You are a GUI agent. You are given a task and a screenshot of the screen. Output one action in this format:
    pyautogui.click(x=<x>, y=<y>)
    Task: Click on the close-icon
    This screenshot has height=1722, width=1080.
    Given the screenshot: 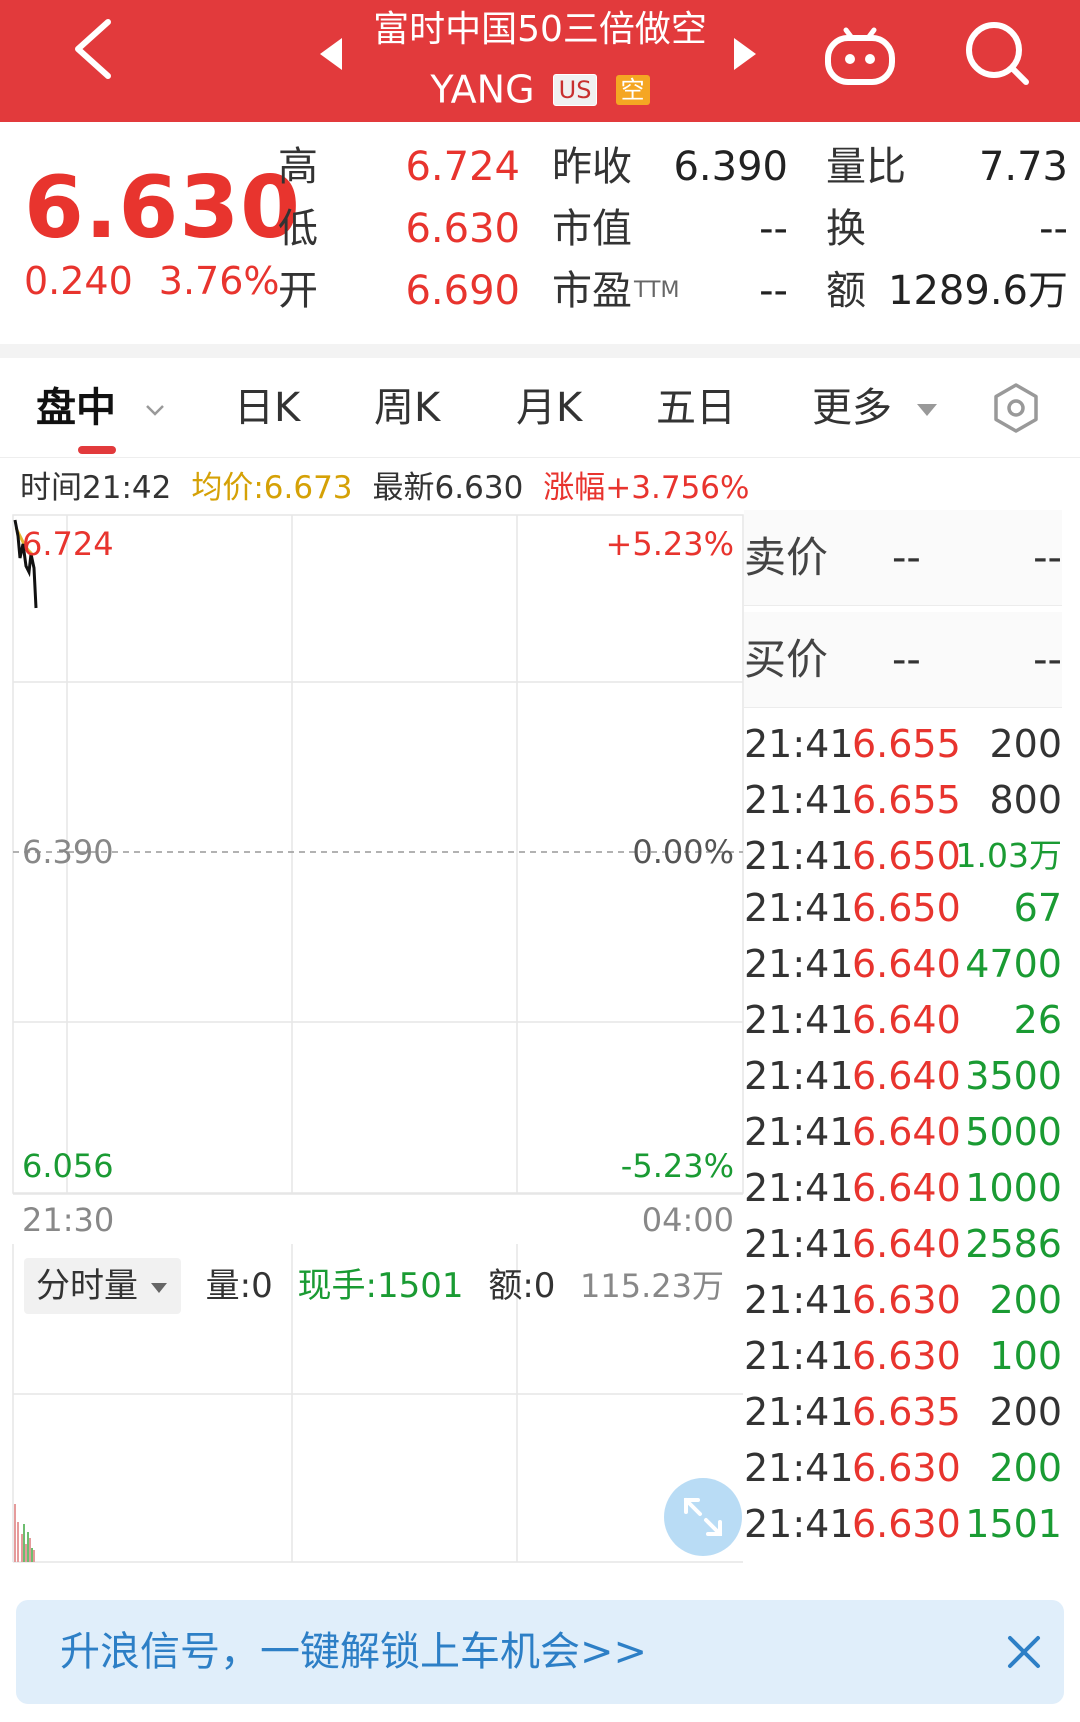 What is the action you would take?
    pyautogui.click(x=1024, y=1652)
    